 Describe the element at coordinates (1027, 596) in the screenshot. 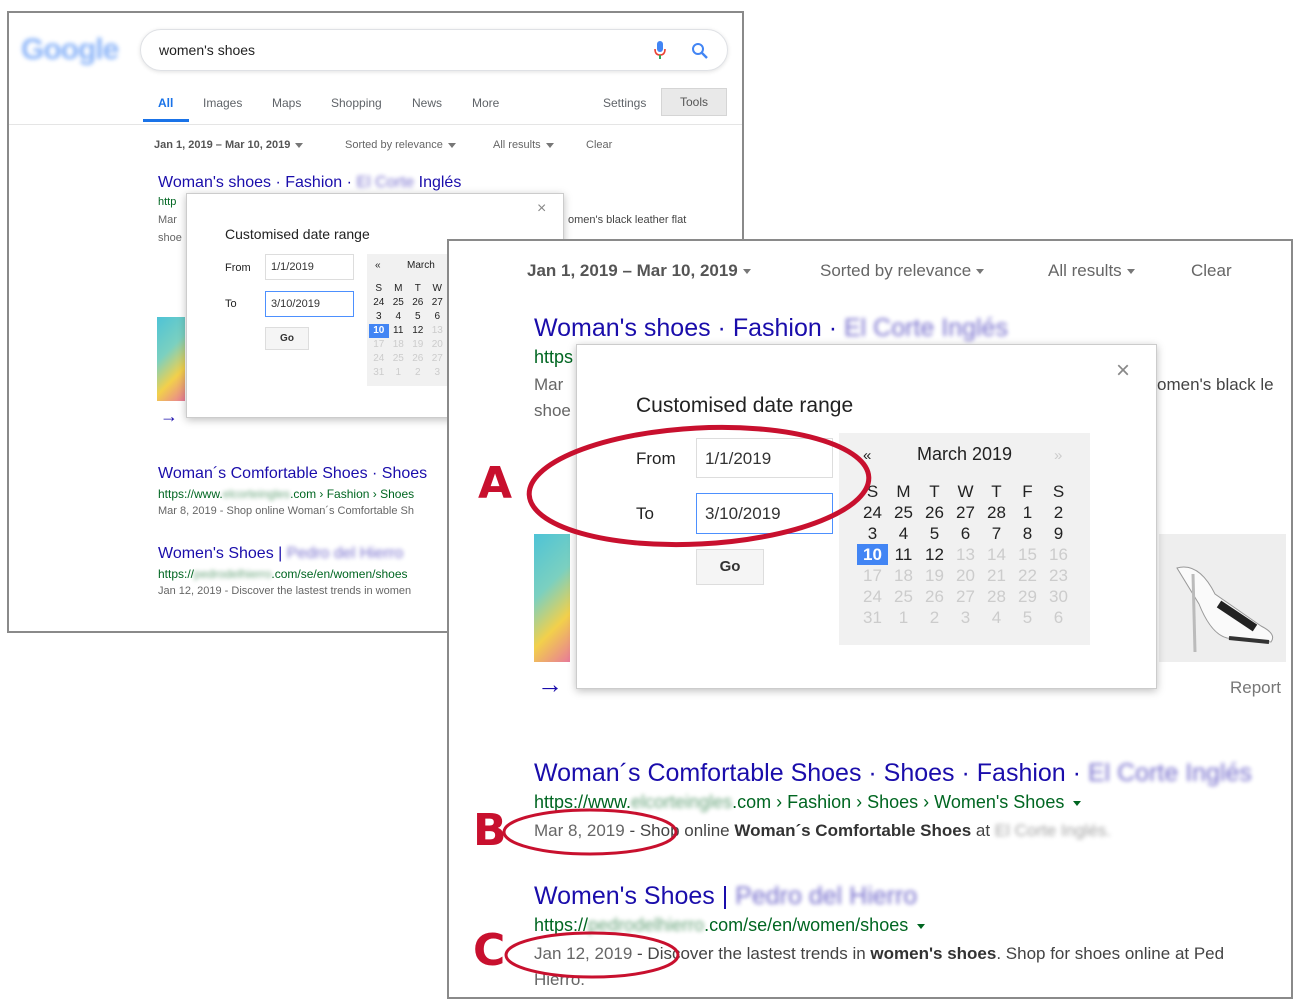

I see `calendar-day: 29` at that location.